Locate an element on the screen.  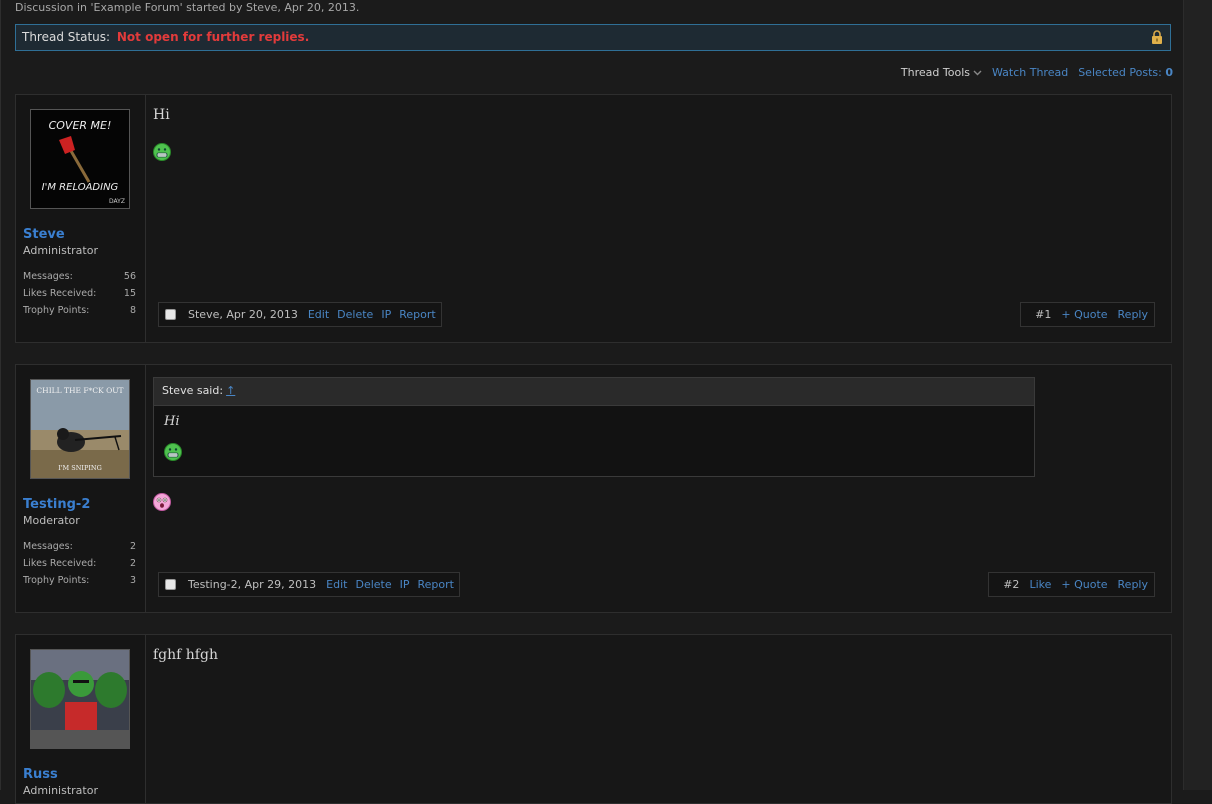
stat-likes: 2 is located at coordinates (132, 563).